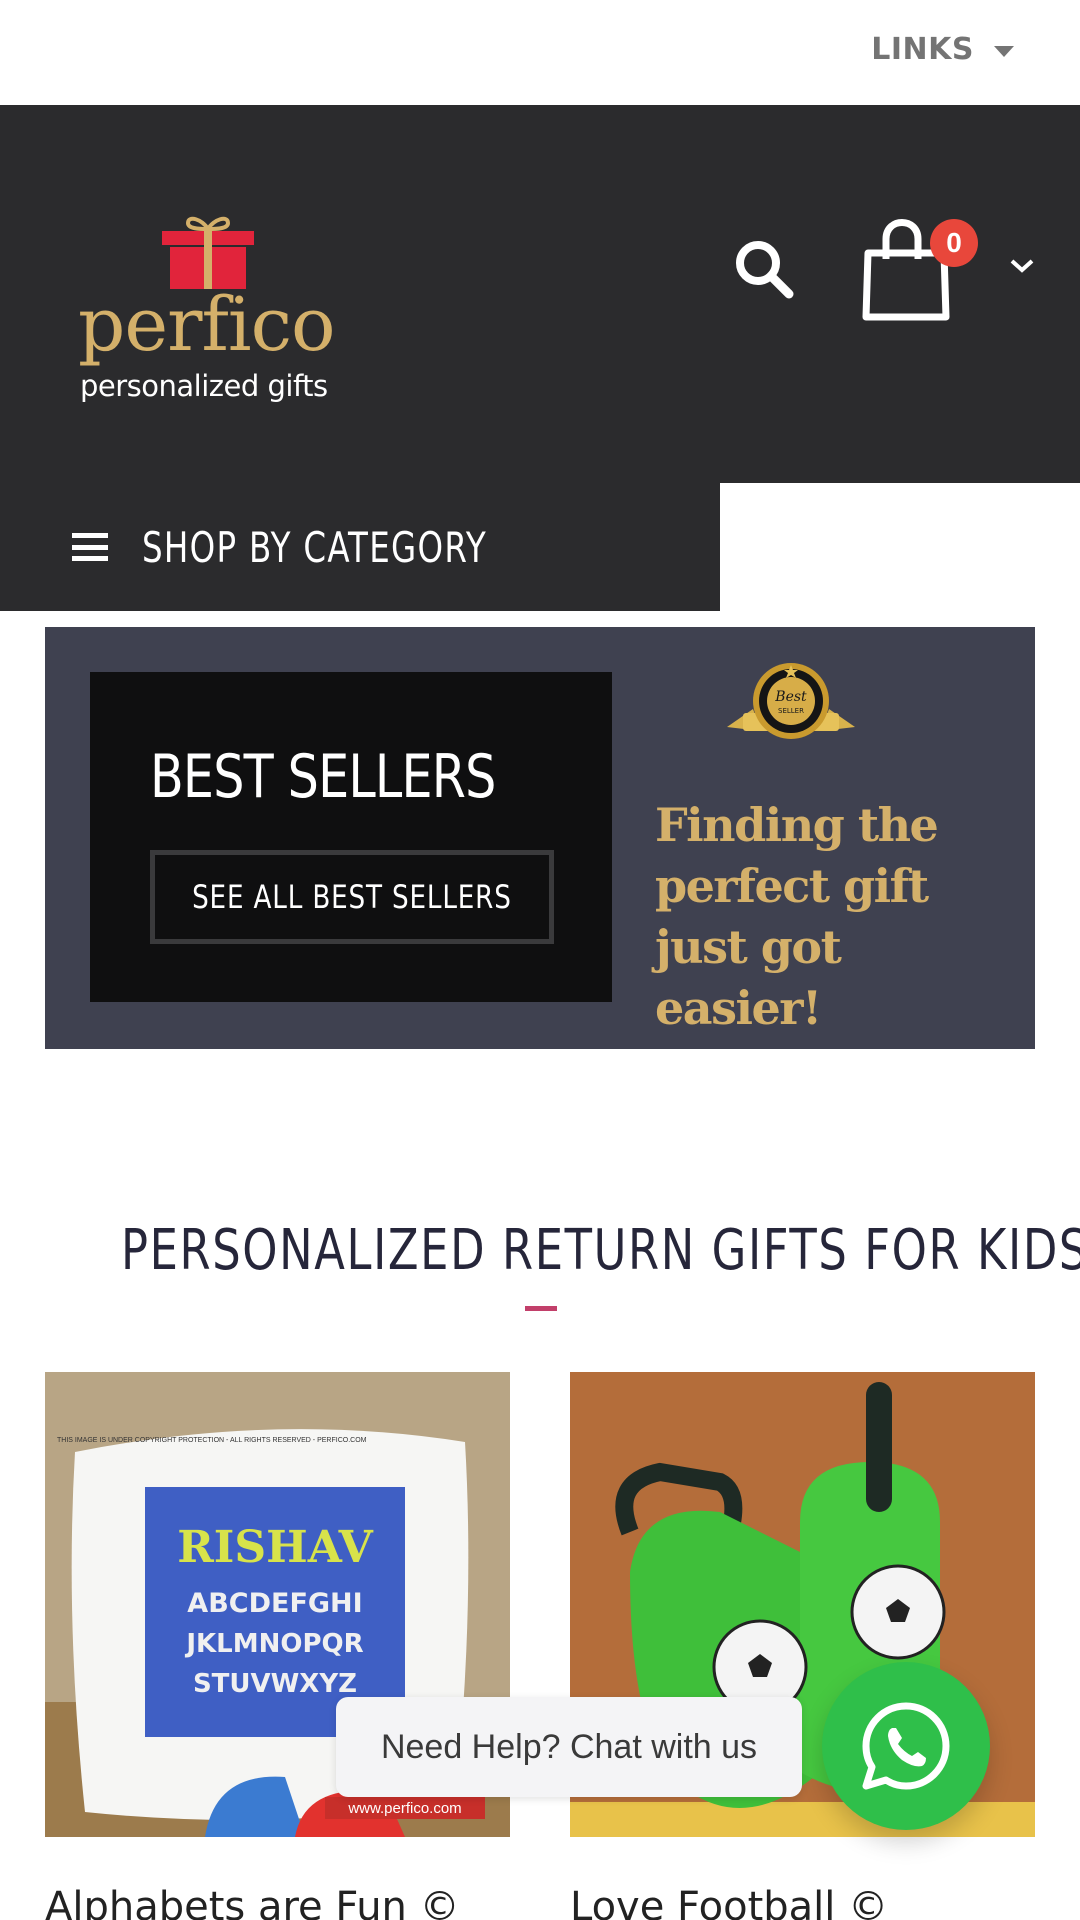 The image size is (1080, 1920). Describe the element at coordinates (275, 1684) in the screenshot. I see `cushion-letters-3: STUVWXYZ` at that location.